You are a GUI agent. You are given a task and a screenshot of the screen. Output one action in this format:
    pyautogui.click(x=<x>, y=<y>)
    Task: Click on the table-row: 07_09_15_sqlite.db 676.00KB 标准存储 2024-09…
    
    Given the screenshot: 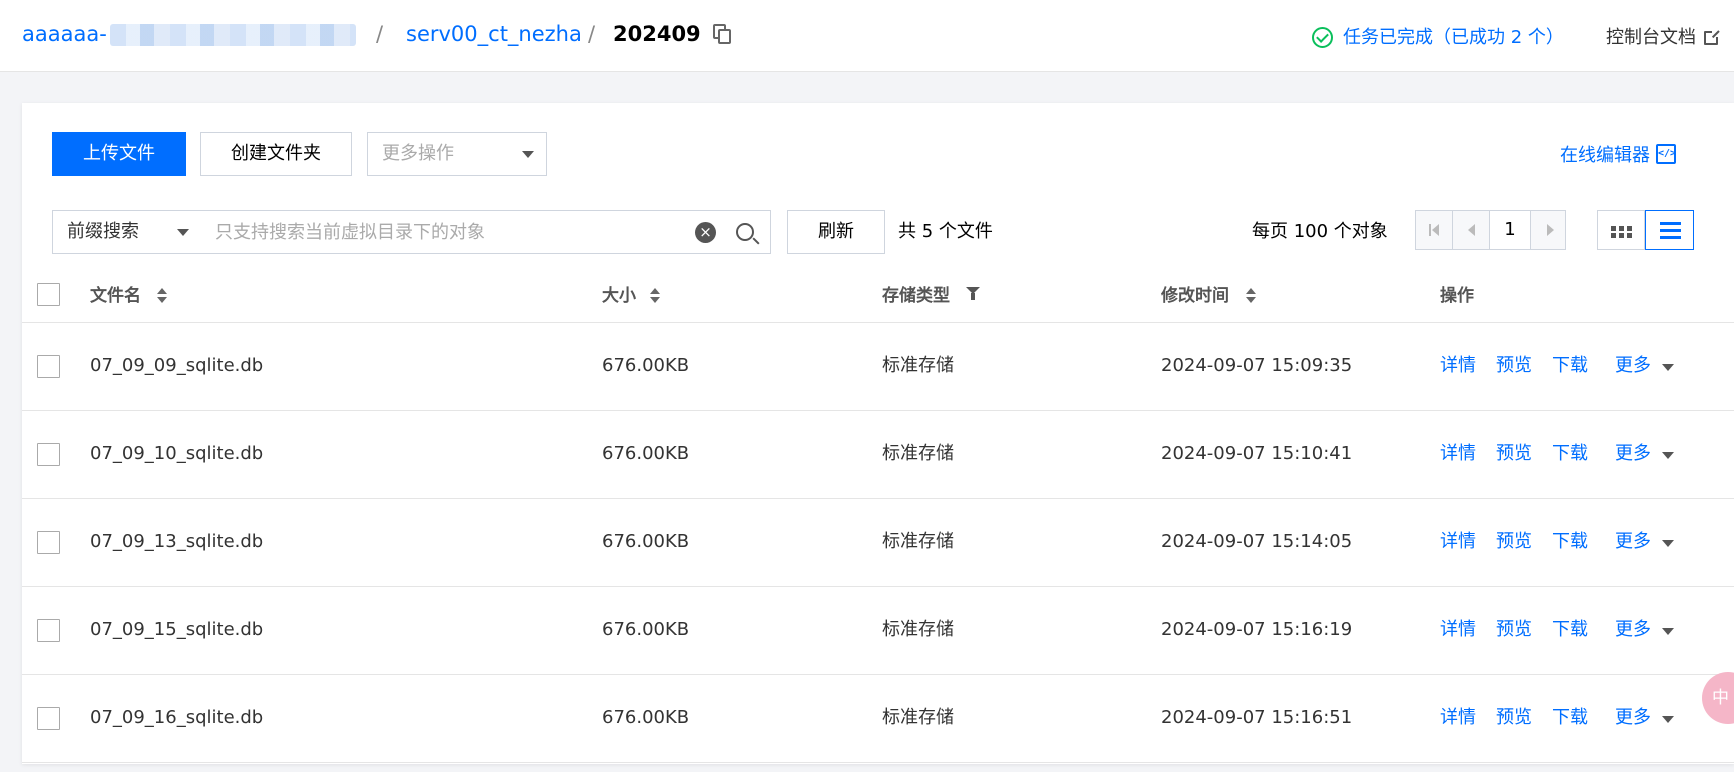 What is the action you would take?
    pyautogui.click(x=878, y=631)
    